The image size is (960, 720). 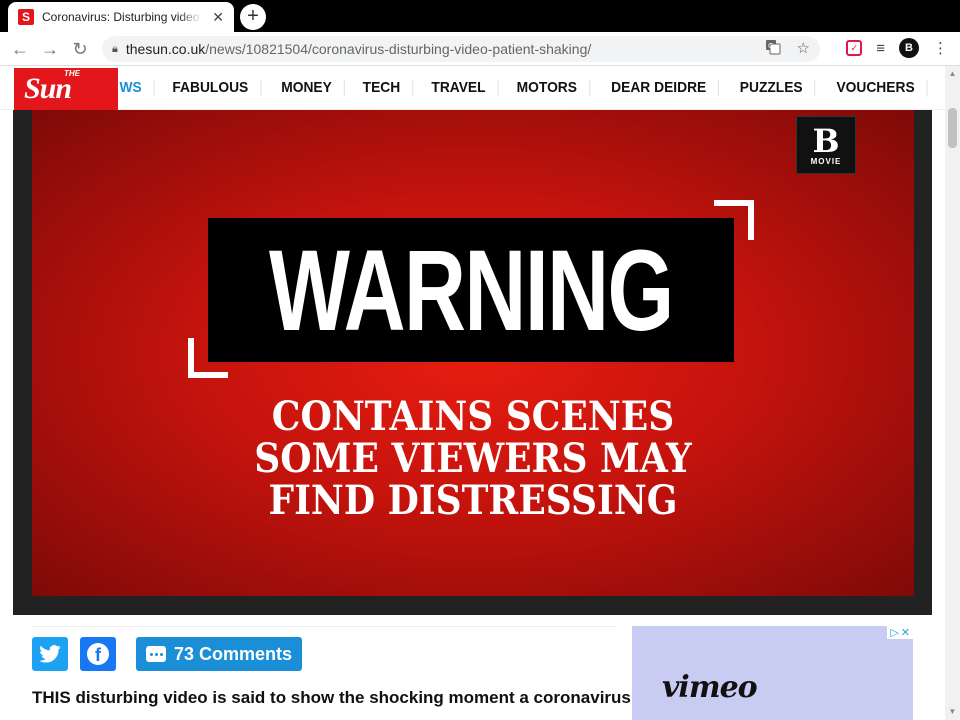 I want to click on nav-item-fabulous: FABULOUS, so click(x=211, y=88).